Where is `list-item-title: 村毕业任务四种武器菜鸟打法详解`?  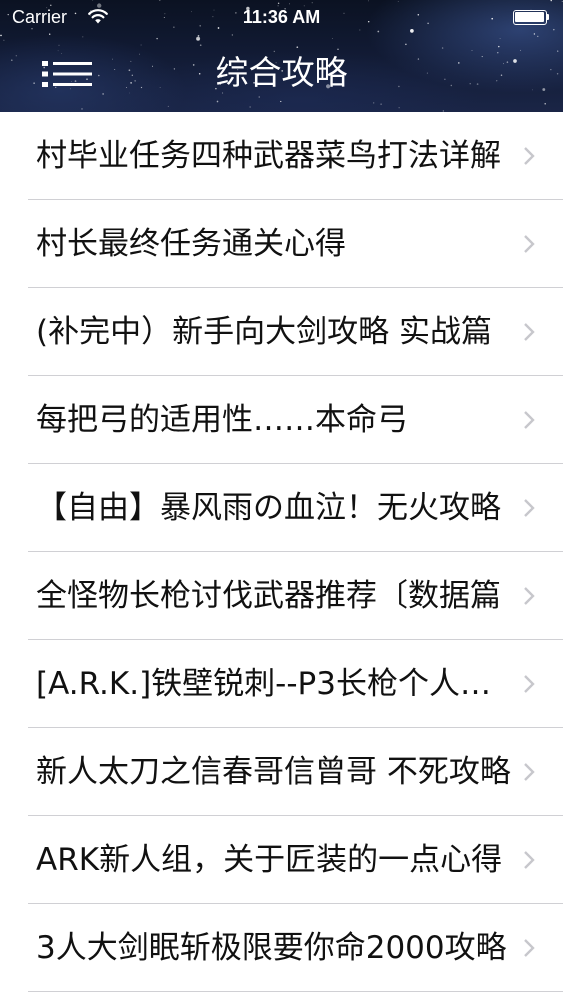
list-item-title: 村毕业任务四种武器菜鸟打法详解 is located at coordinates (268, 156).